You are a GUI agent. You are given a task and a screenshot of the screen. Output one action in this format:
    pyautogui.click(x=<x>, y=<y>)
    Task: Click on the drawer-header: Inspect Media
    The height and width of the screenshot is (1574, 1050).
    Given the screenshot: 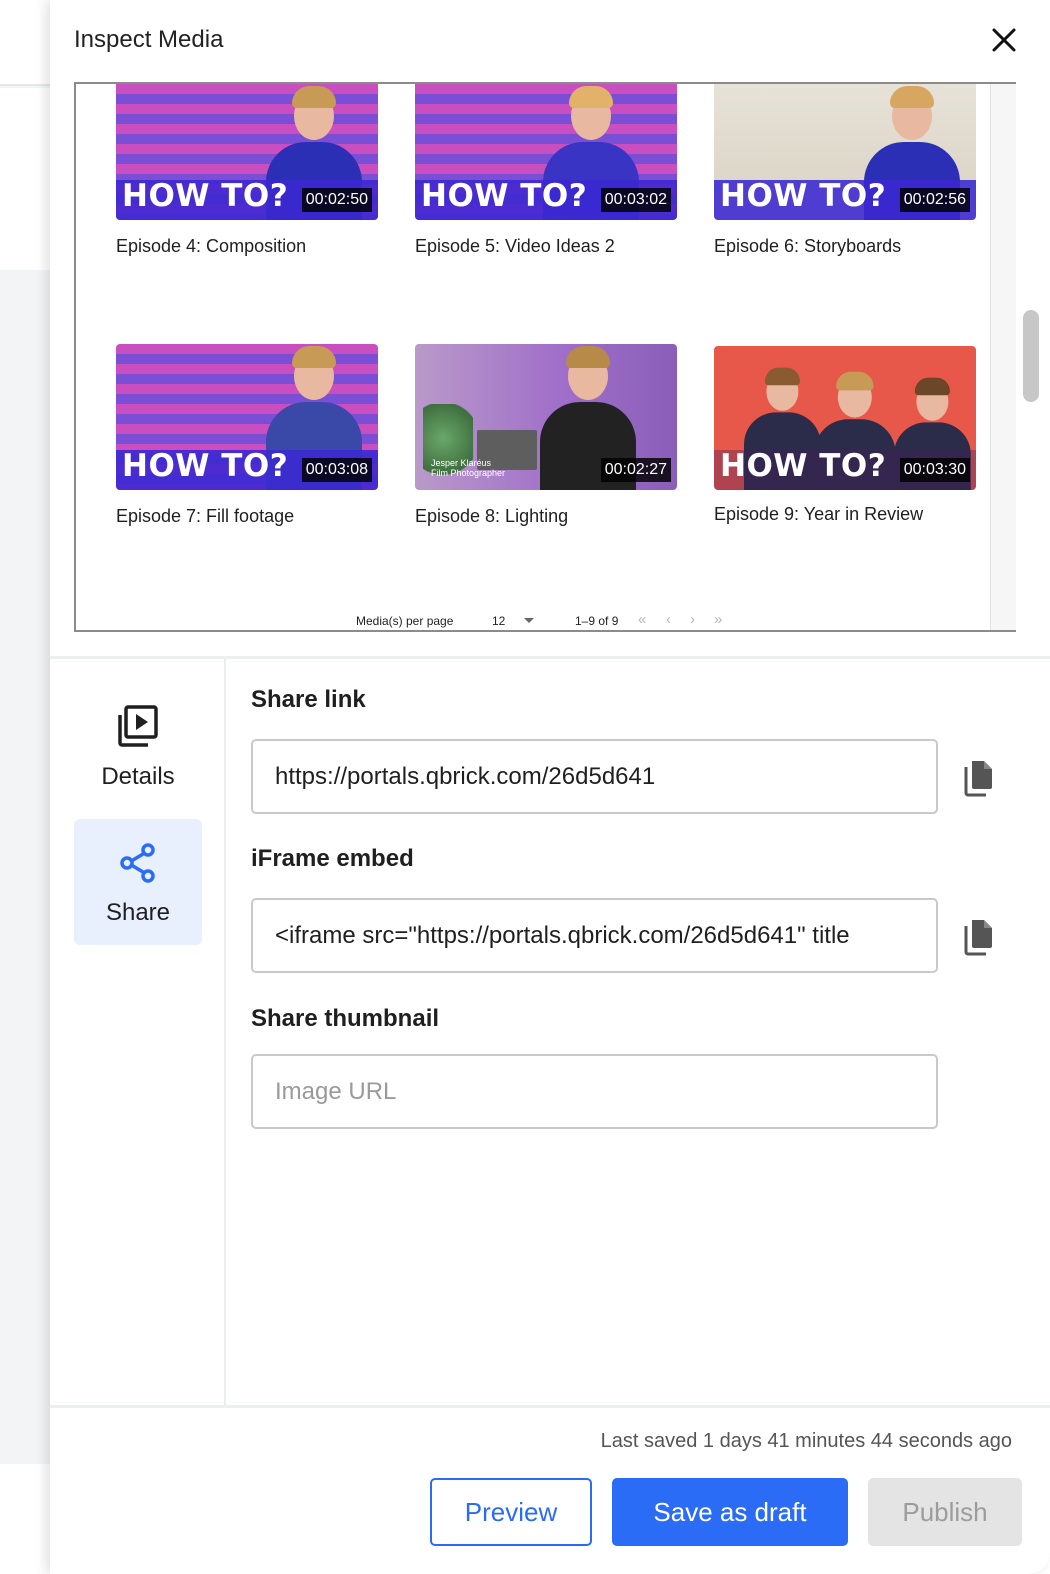 What is the action you would take?
    pyautogui.click(x=550, y=40)
    